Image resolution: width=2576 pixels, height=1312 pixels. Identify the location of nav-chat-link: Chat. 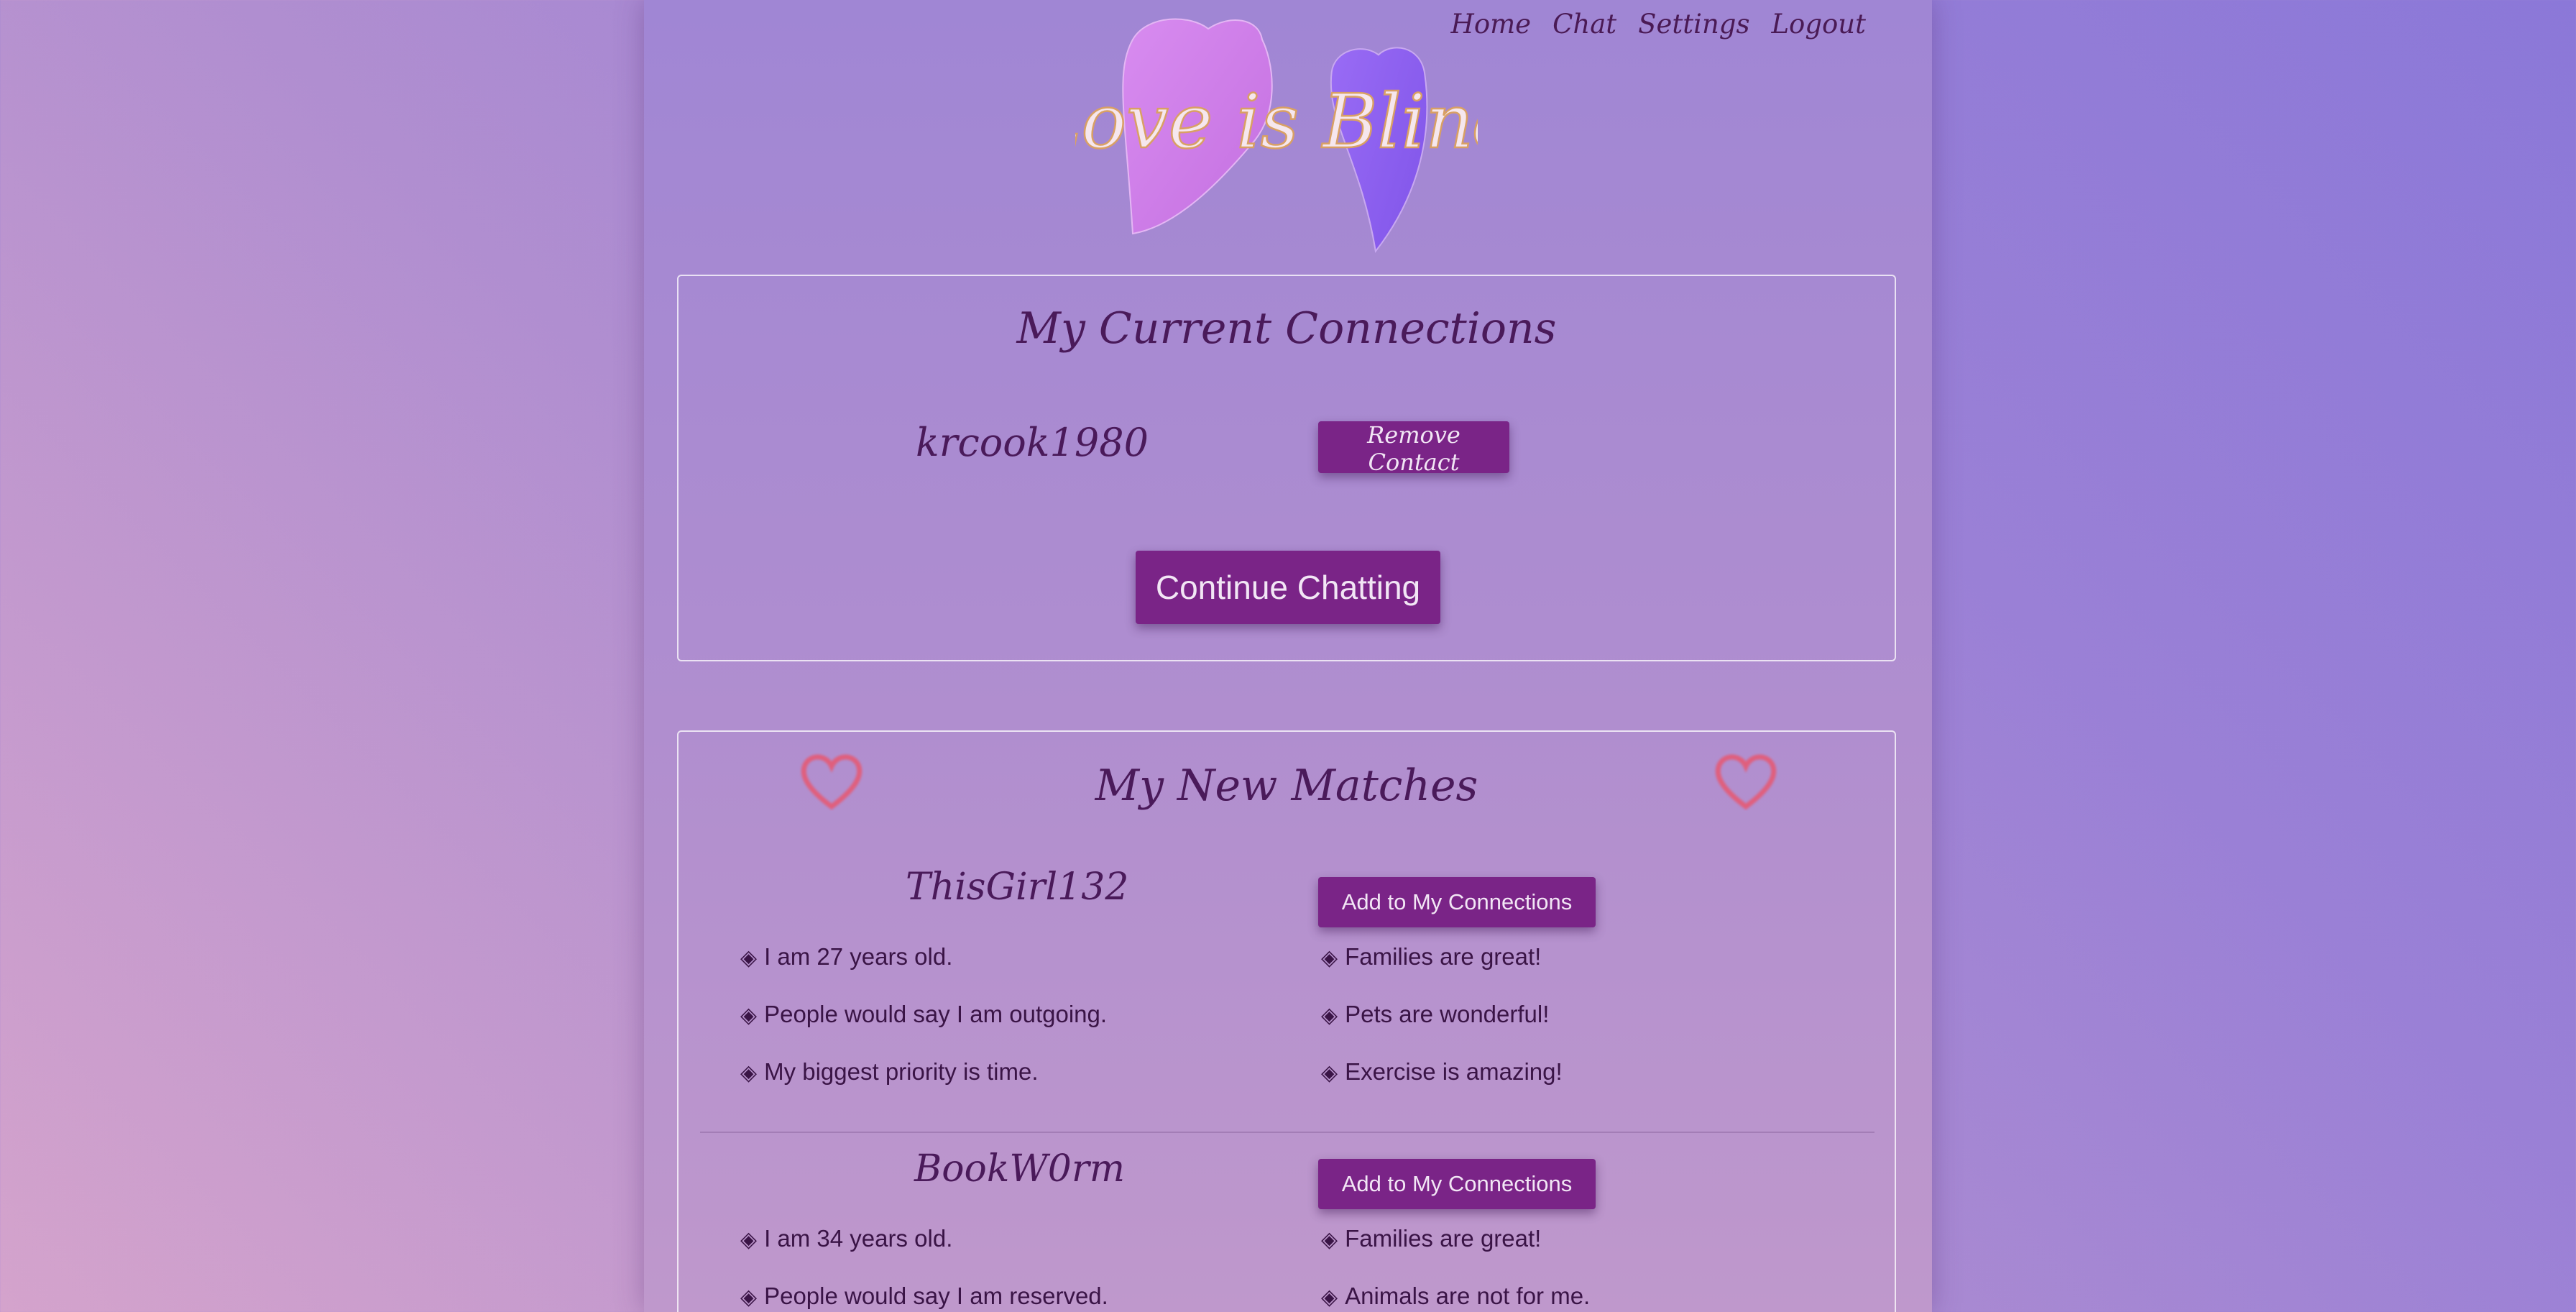
(1584, 25).